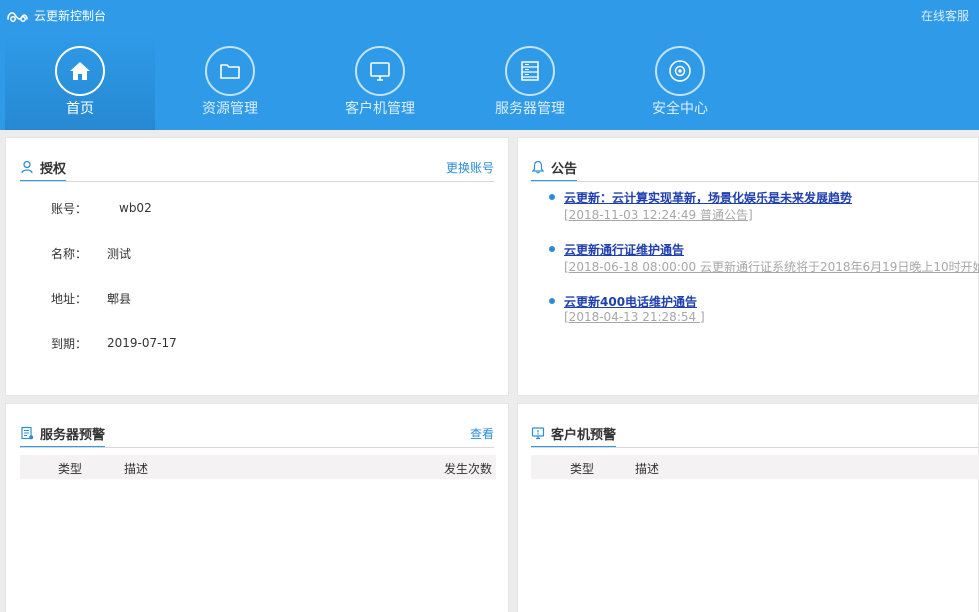  Describe the element at coordinates (27, 167) in the screenshot. I see `user-icon` at that location.